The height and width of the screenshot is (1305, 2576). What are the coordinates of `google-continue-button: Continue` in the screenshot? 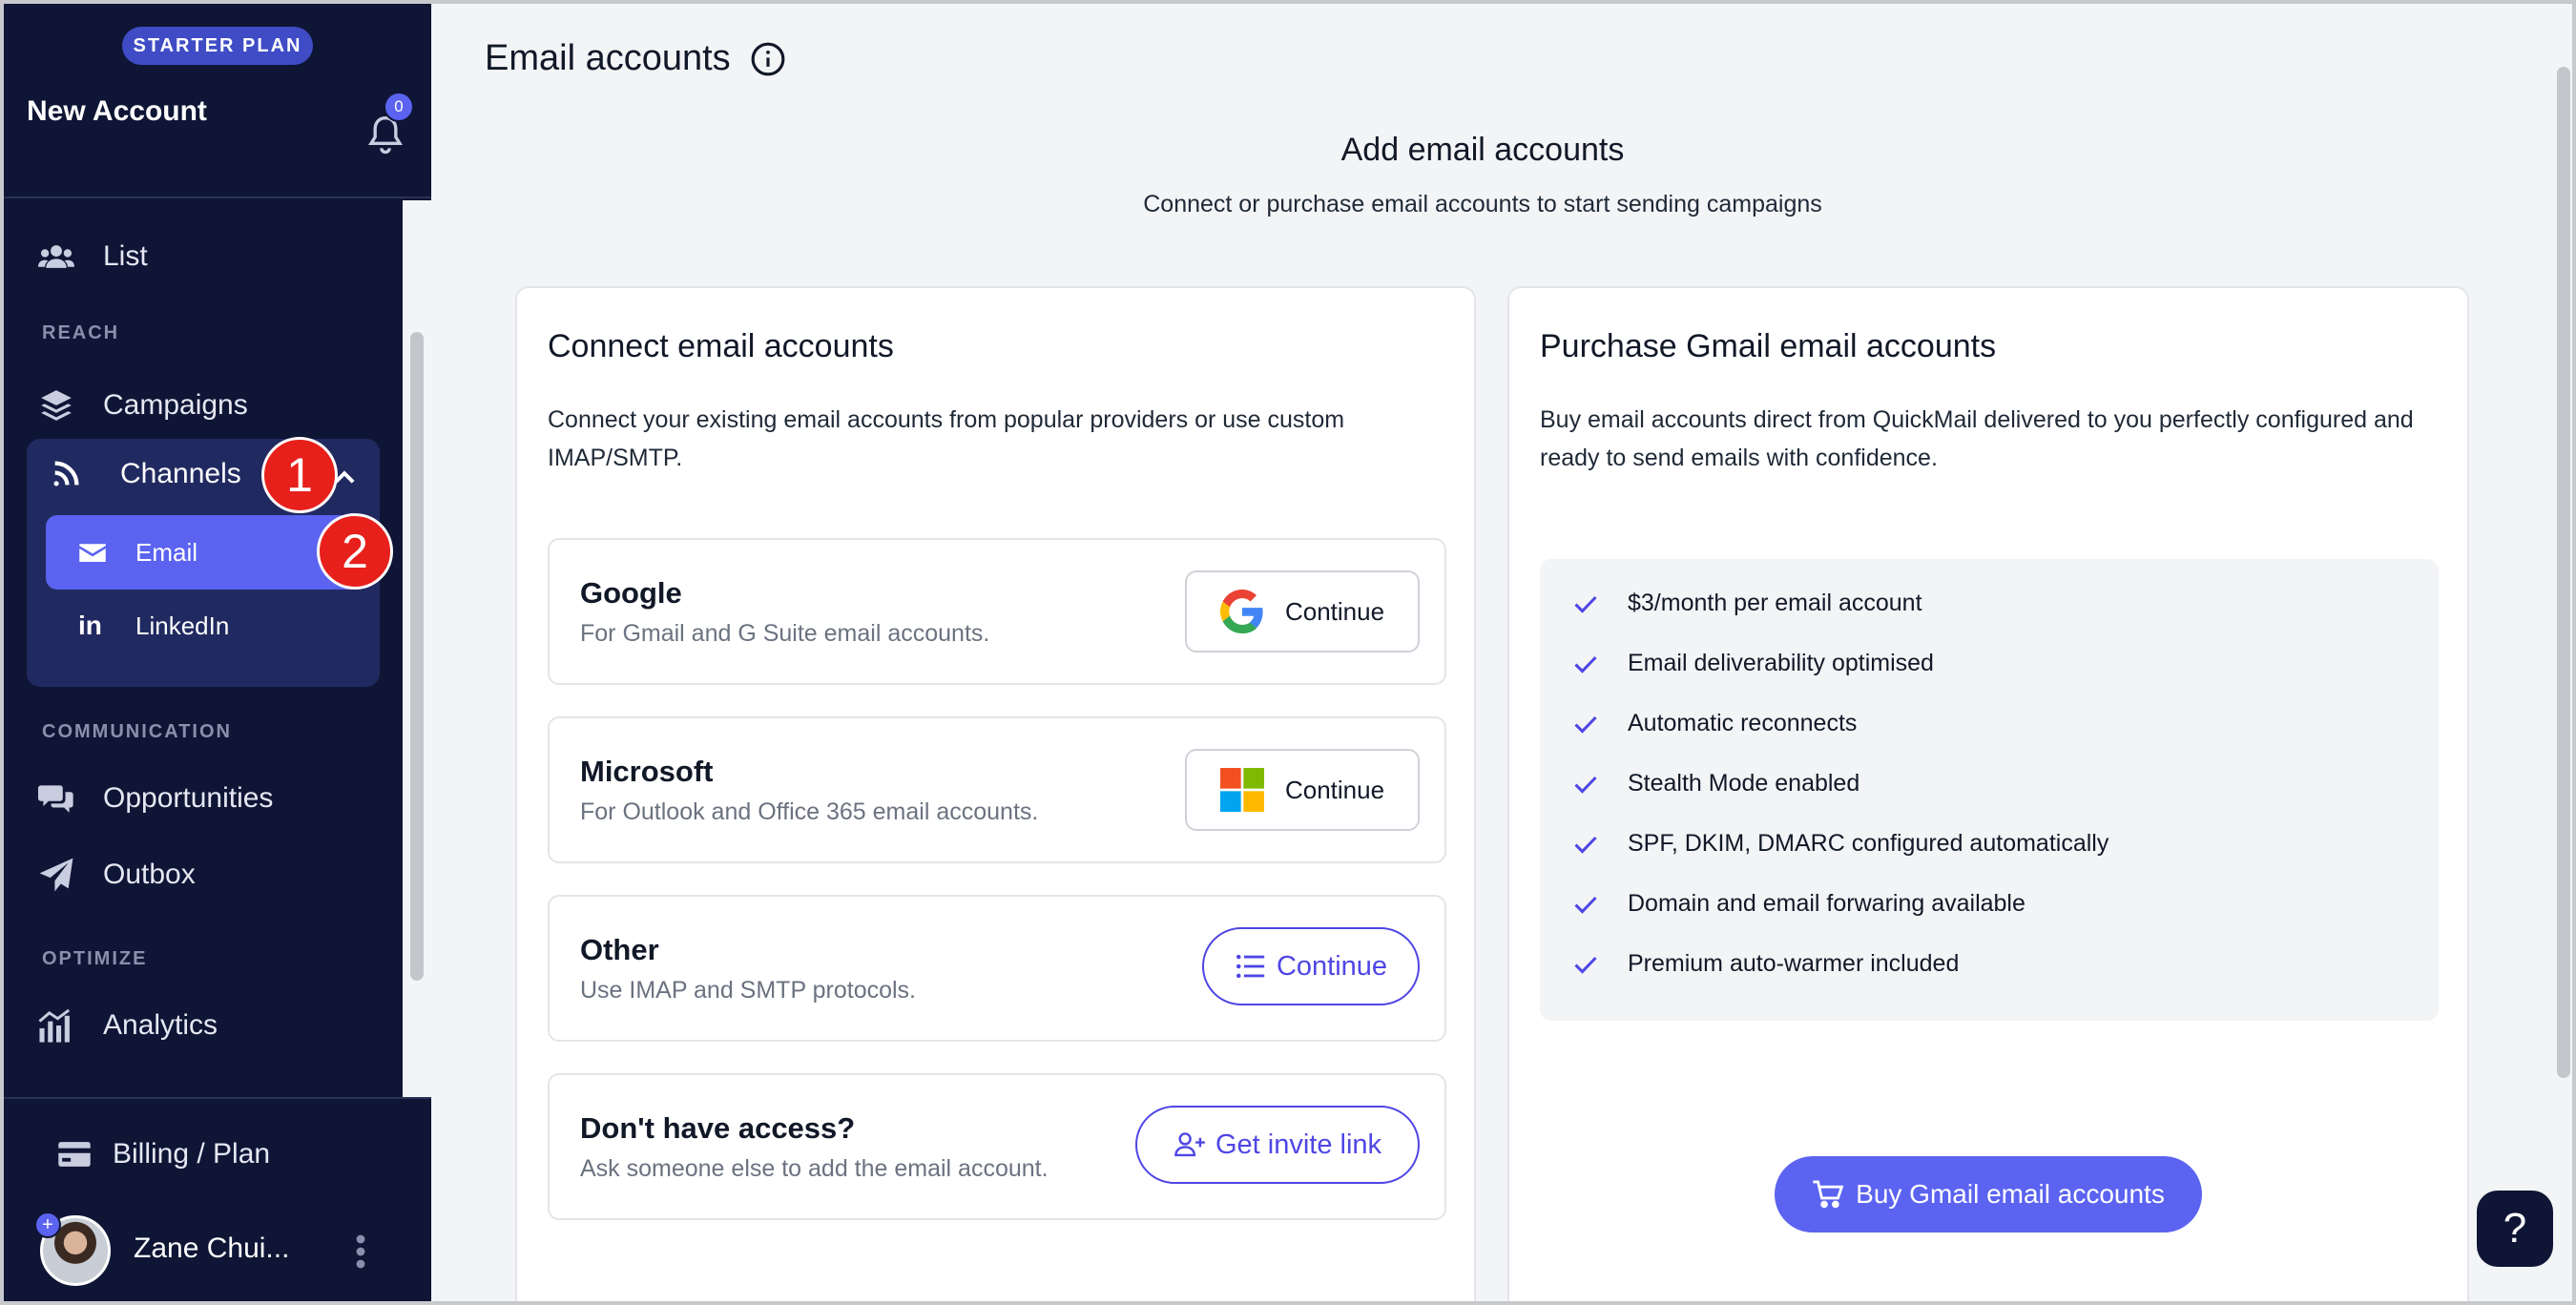 It's located at (1302, 611).